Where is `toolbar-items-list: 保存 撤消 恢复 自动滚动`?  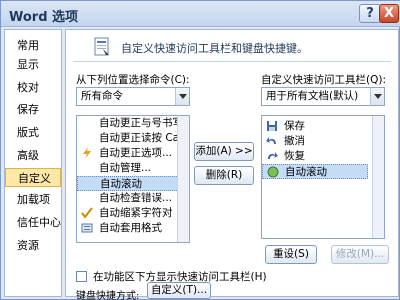
toolbar-items-list: 保存 撤消 恢复 自动滚动 is located at coordinates (323, 177).